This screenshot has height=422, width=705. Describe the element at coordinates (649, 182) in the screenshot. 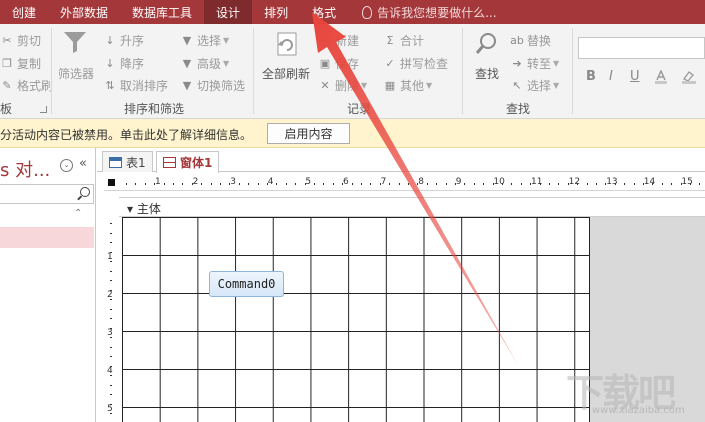

I see `ruler-number: 14` at that location.